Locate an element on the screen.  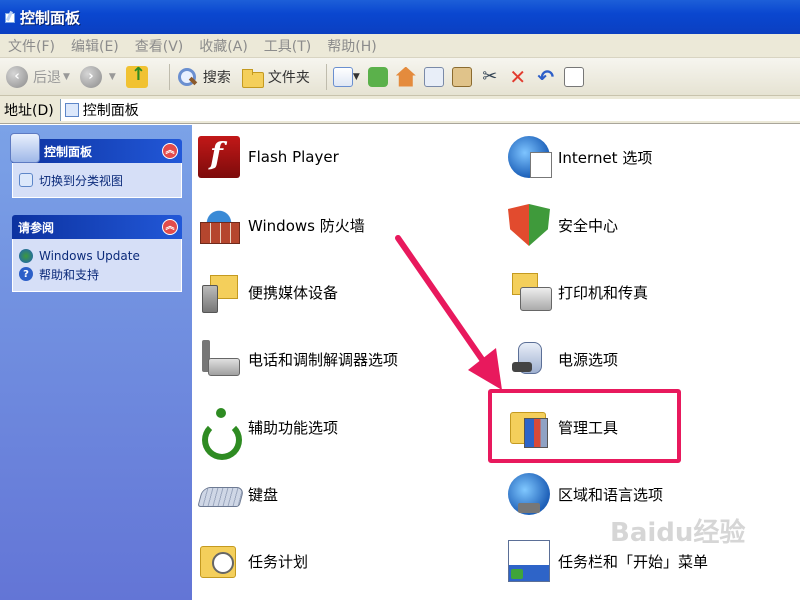
control-panel-tasks-body: 切换到分类视图 is located at coordinates (97, 180).